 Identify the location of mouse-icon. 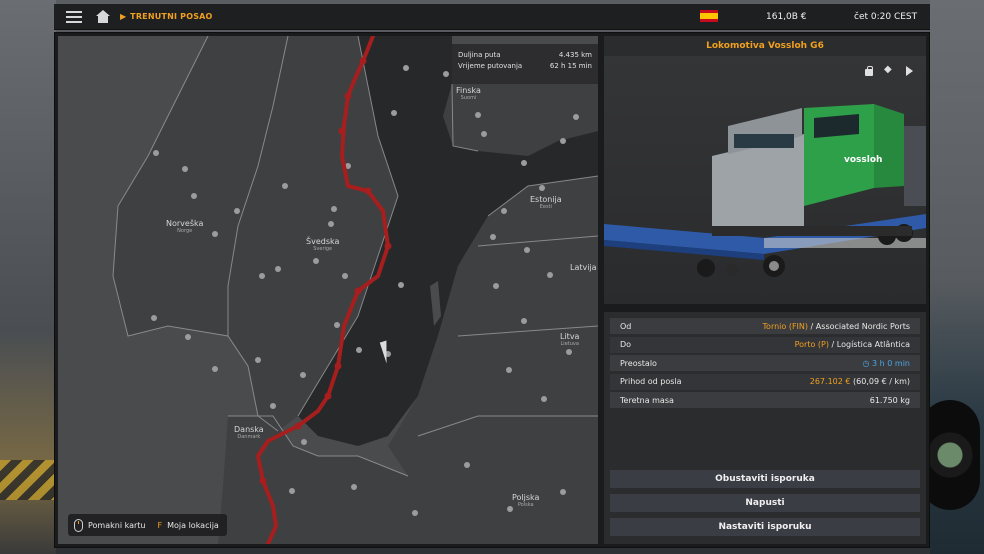
(78, 525).